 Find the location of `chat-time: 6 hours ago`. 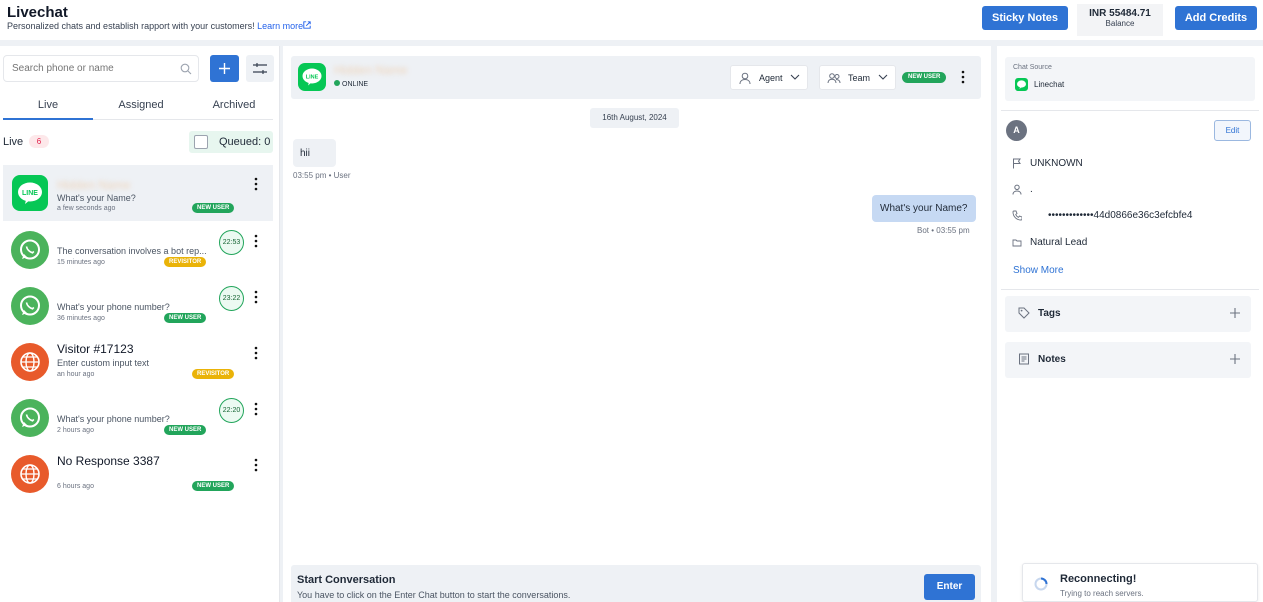

chat-time: 6 hours ago is located at coordinates (75, 486).